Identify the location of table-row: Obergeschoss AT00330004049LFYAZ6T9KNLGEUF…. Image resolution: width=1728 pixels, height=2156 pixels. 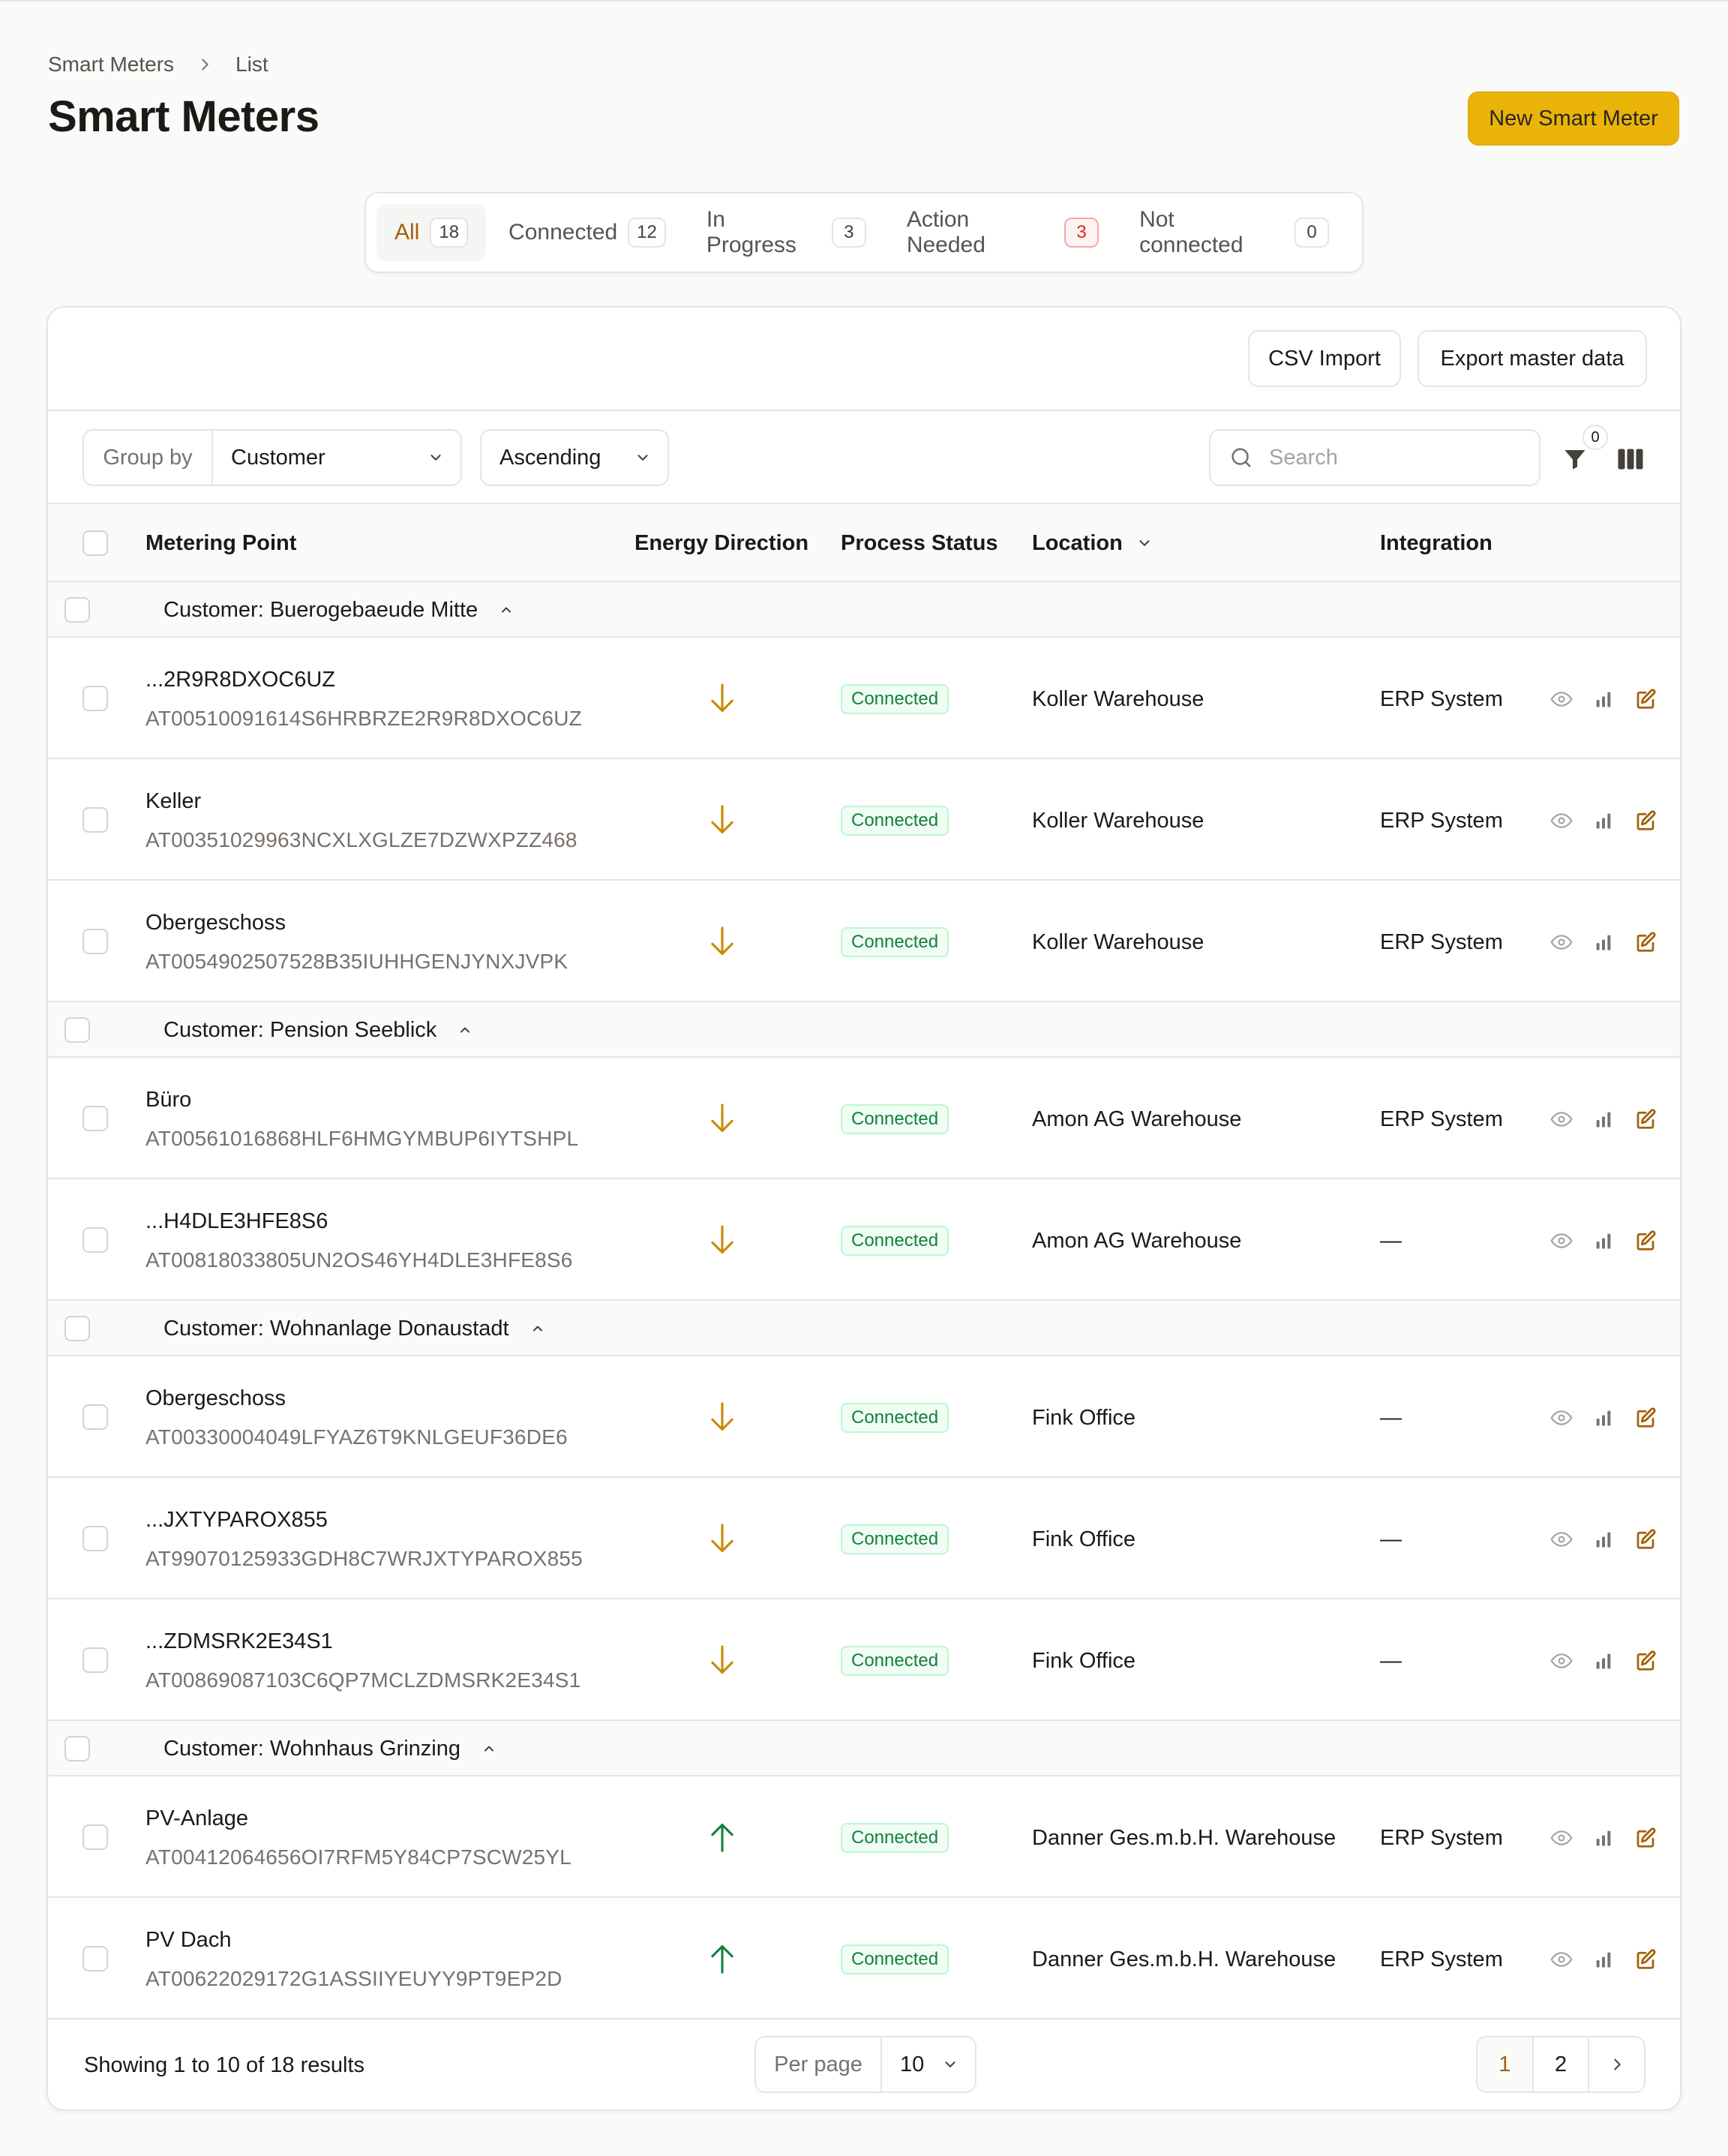
(864, 1417).